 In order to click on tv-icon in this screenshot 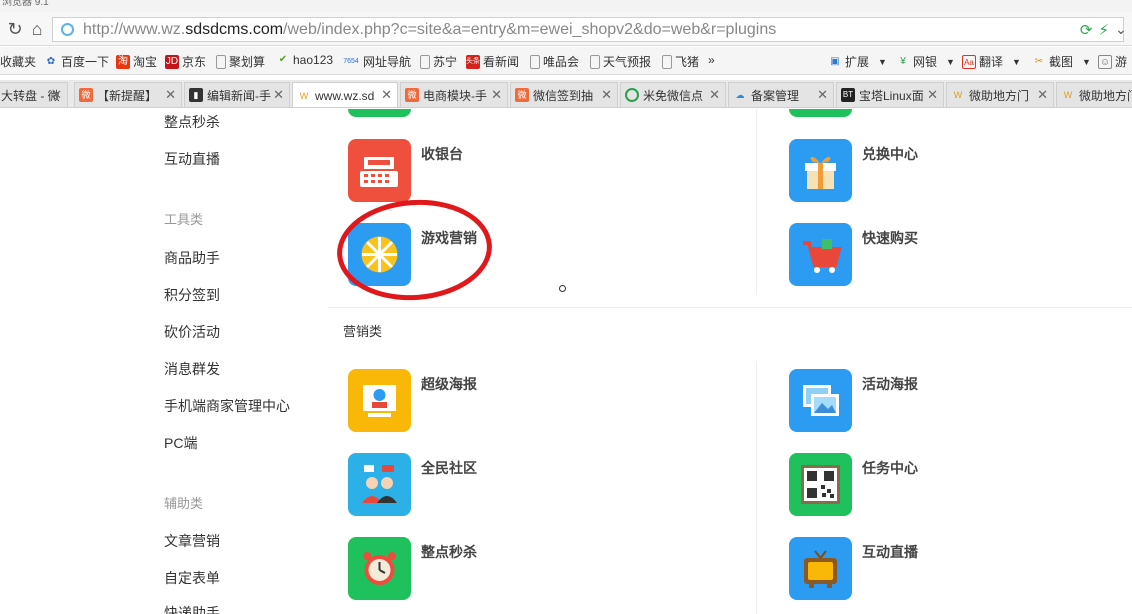, I will do `click(820, 568)`.